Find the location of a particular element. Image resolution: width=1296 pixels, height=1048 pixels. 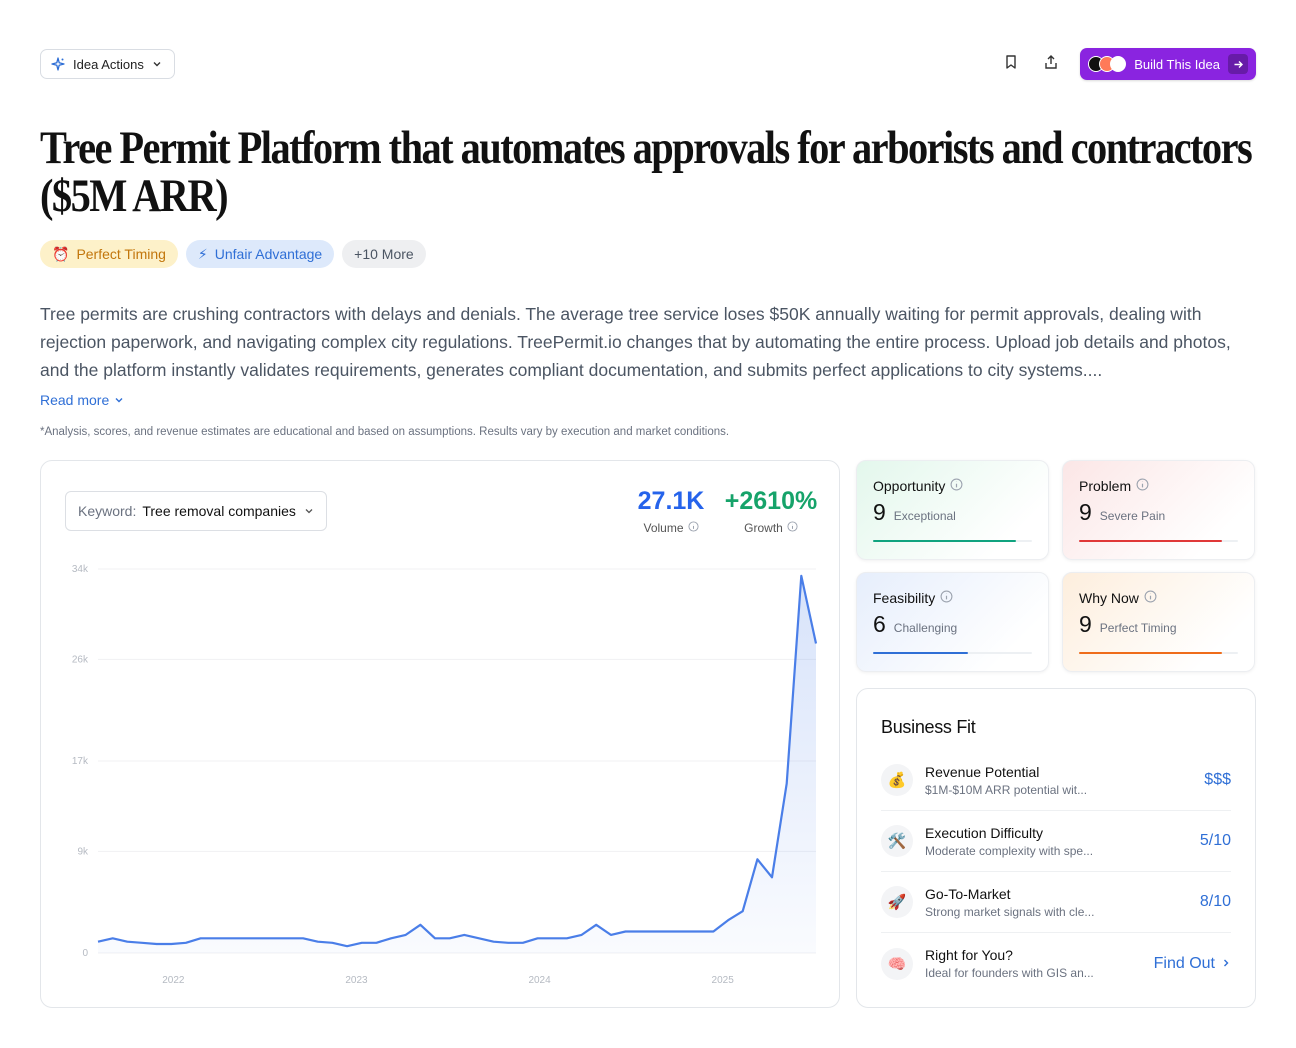

score-name: Opportunity is located at coordinates (909, 486).